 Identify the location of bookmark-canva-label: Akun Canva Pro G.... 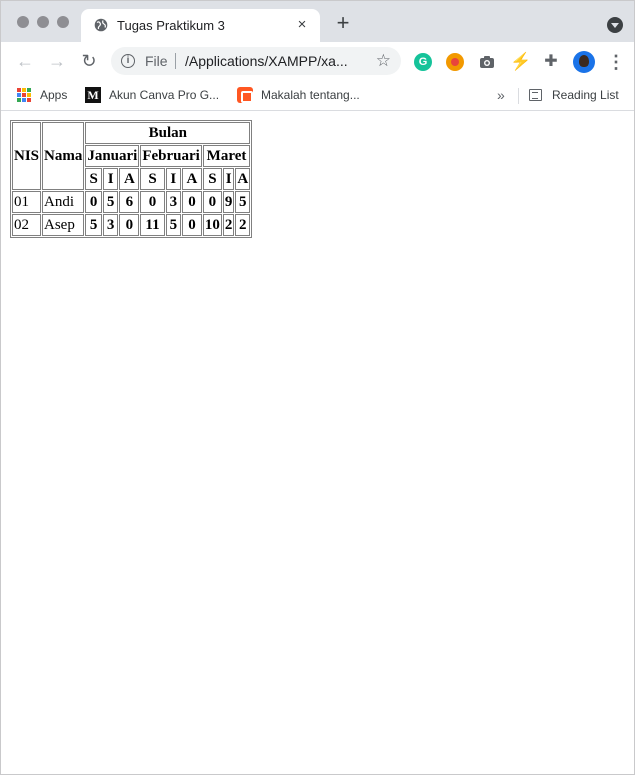
(164, 95).